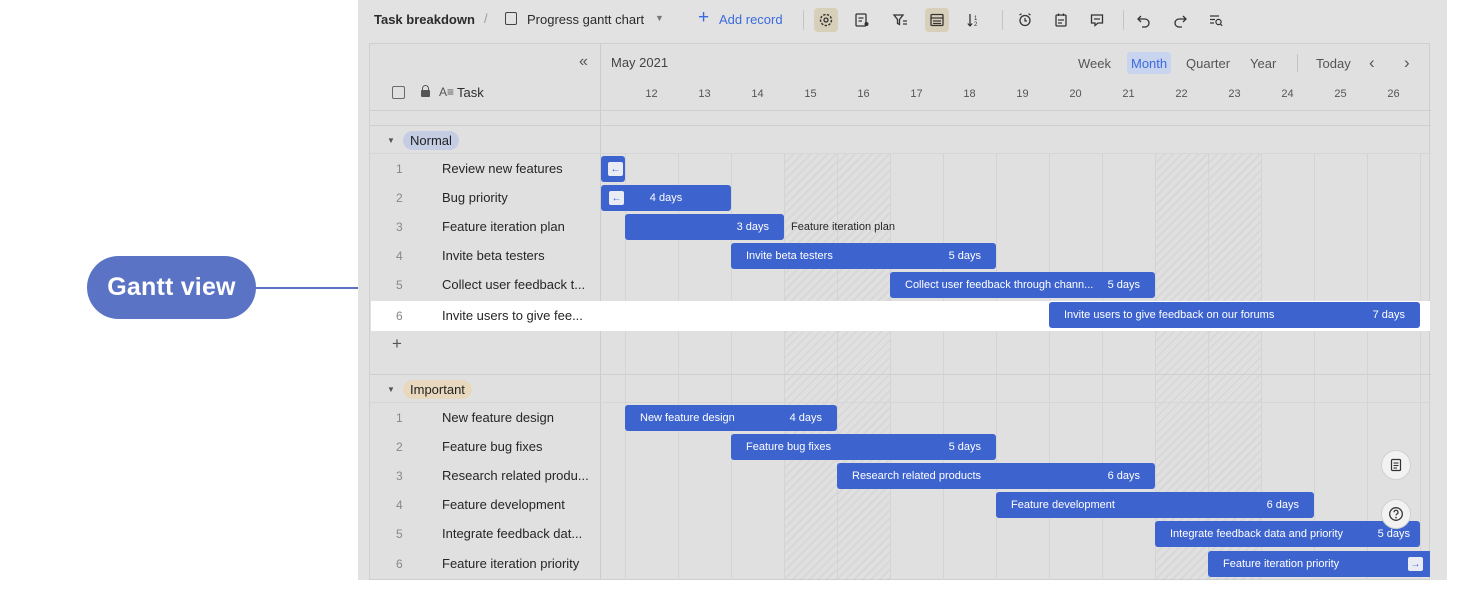  What do you see at coordinates (493, 255) in the screenshot?
I see `task-name: Invite beta testers` at bounding box center [493, 255].